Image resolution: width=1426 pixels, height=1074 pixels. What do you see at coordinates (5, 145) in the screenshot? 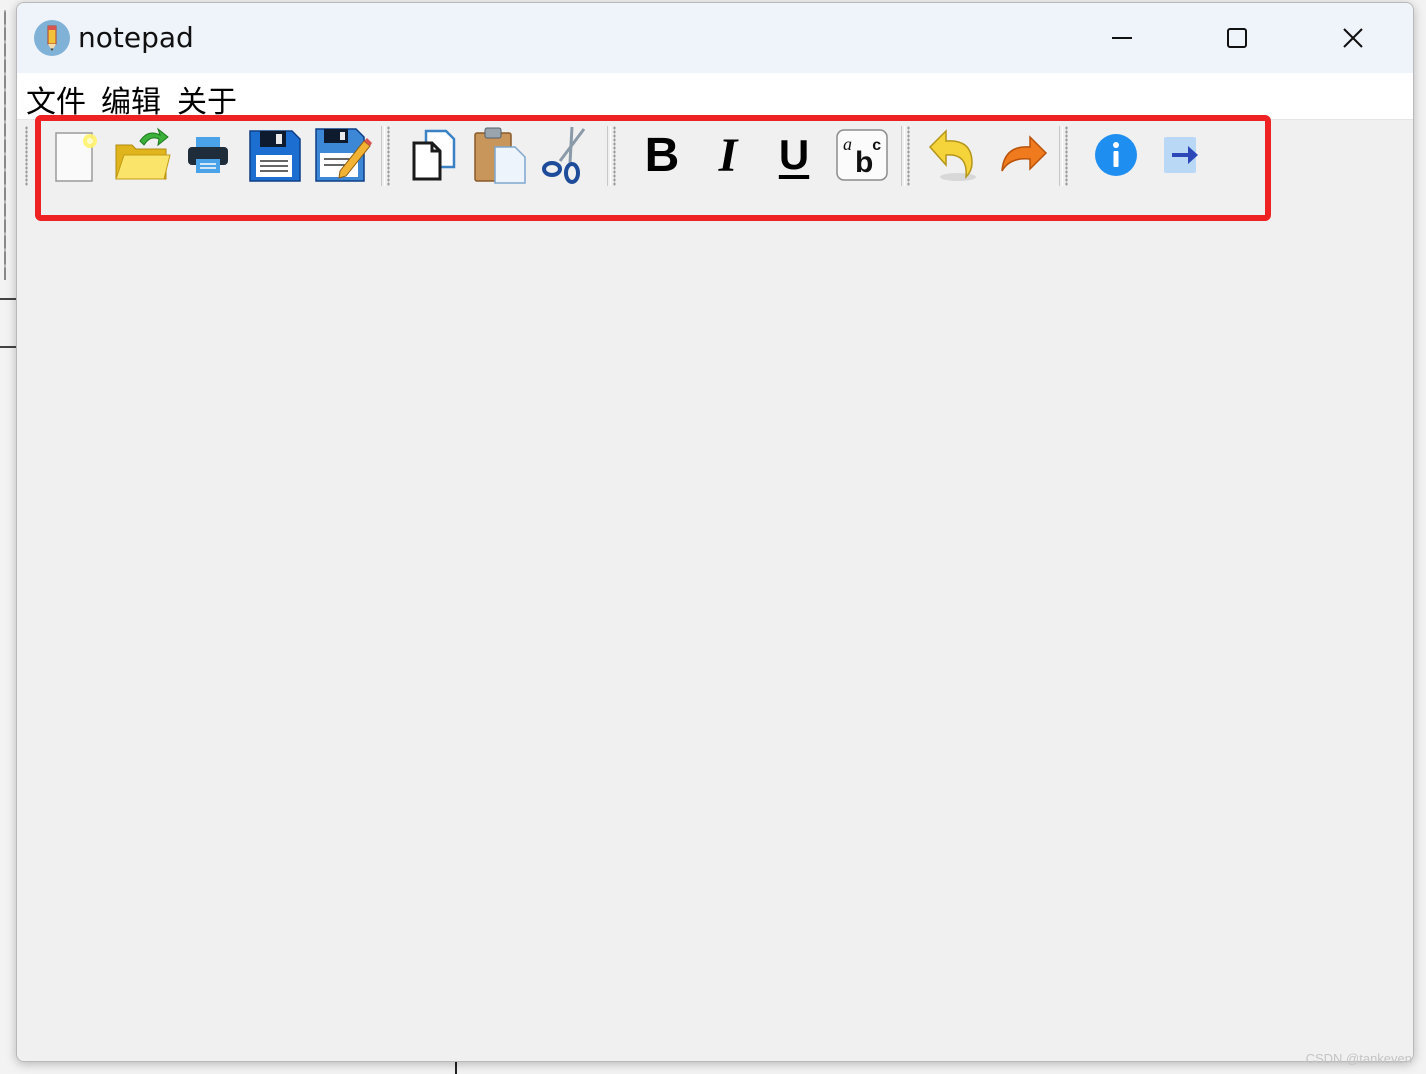
I see `desktop-dots` at bounding box center [5, 145].